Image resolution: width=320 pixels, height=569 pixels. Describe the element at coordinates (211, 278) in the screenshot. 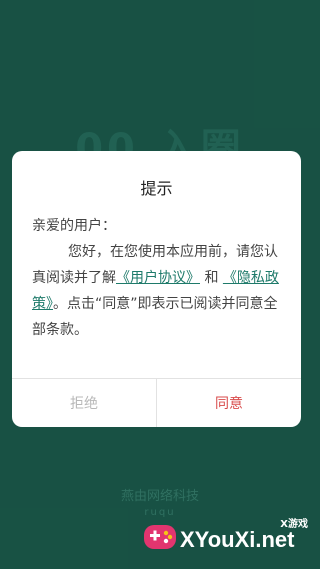

I see `message-connector: 和` at that location.